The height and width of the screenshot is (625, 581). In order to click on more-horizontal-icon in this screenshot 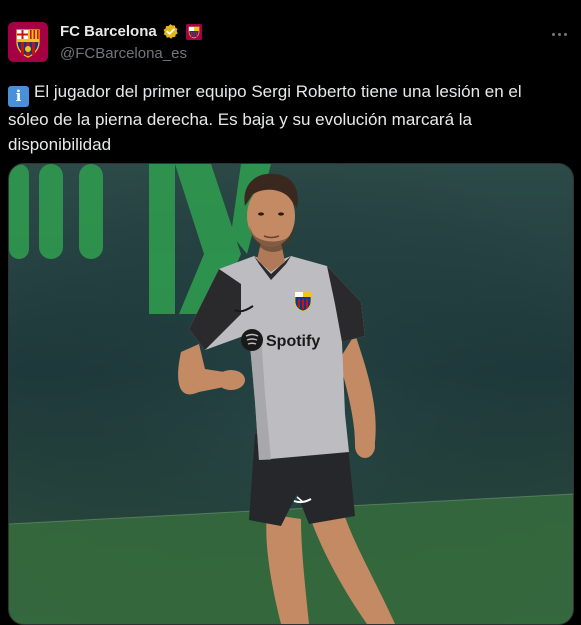, I will do `click(553, 34)`.